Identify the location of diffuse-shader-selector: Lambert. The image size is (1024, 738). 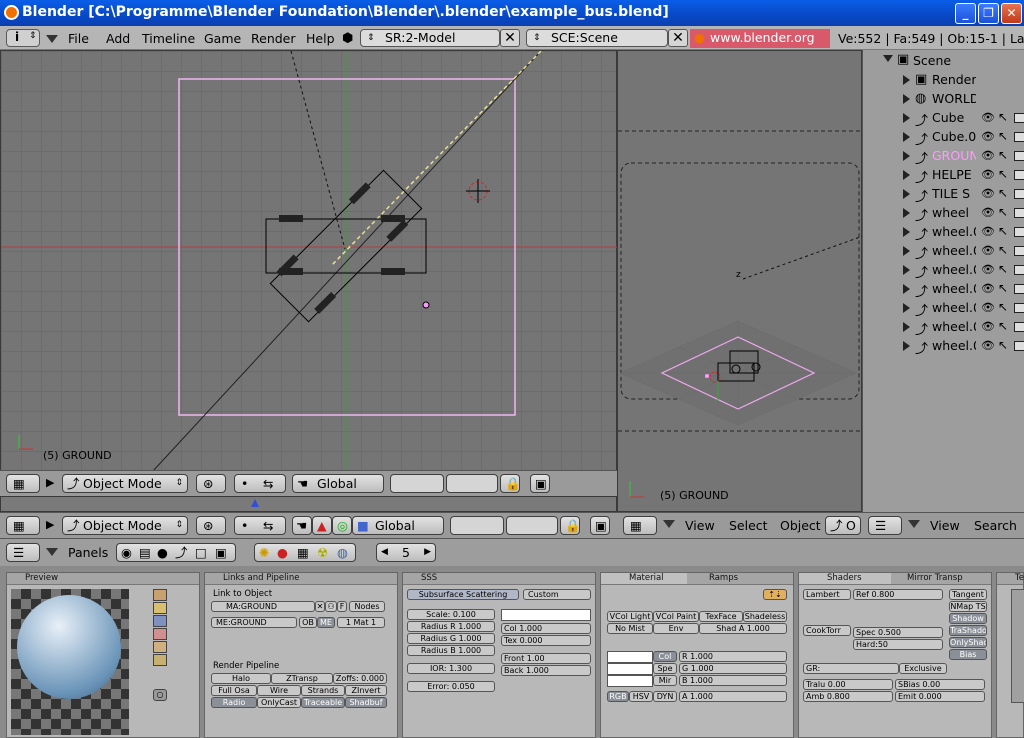
(827, 594).